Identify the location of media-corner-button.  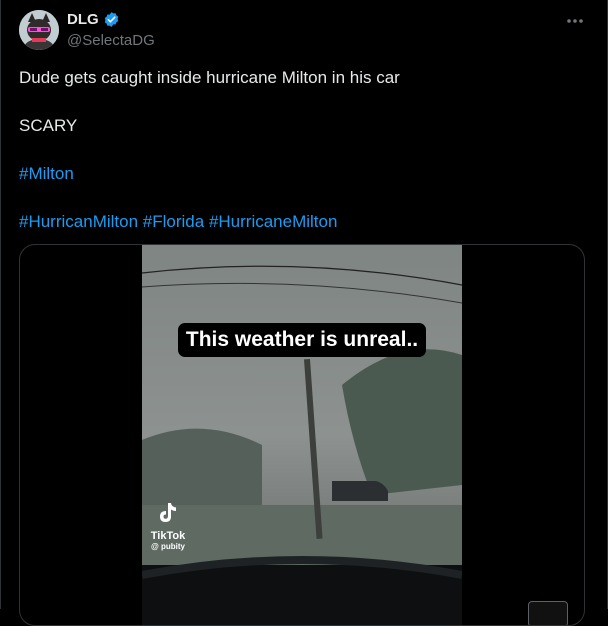
(548, 613).